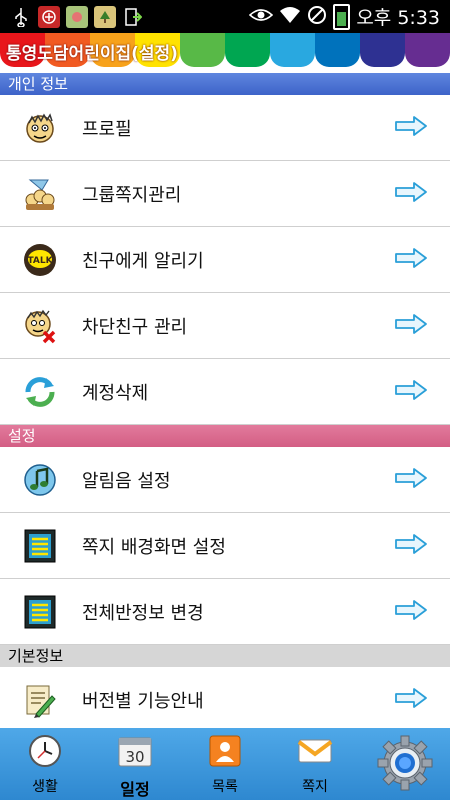 This screenshot has width=450, height=800. Describe the element at coordinates (225, 753) in the screenshot. I see `contacts-icon` at that location.